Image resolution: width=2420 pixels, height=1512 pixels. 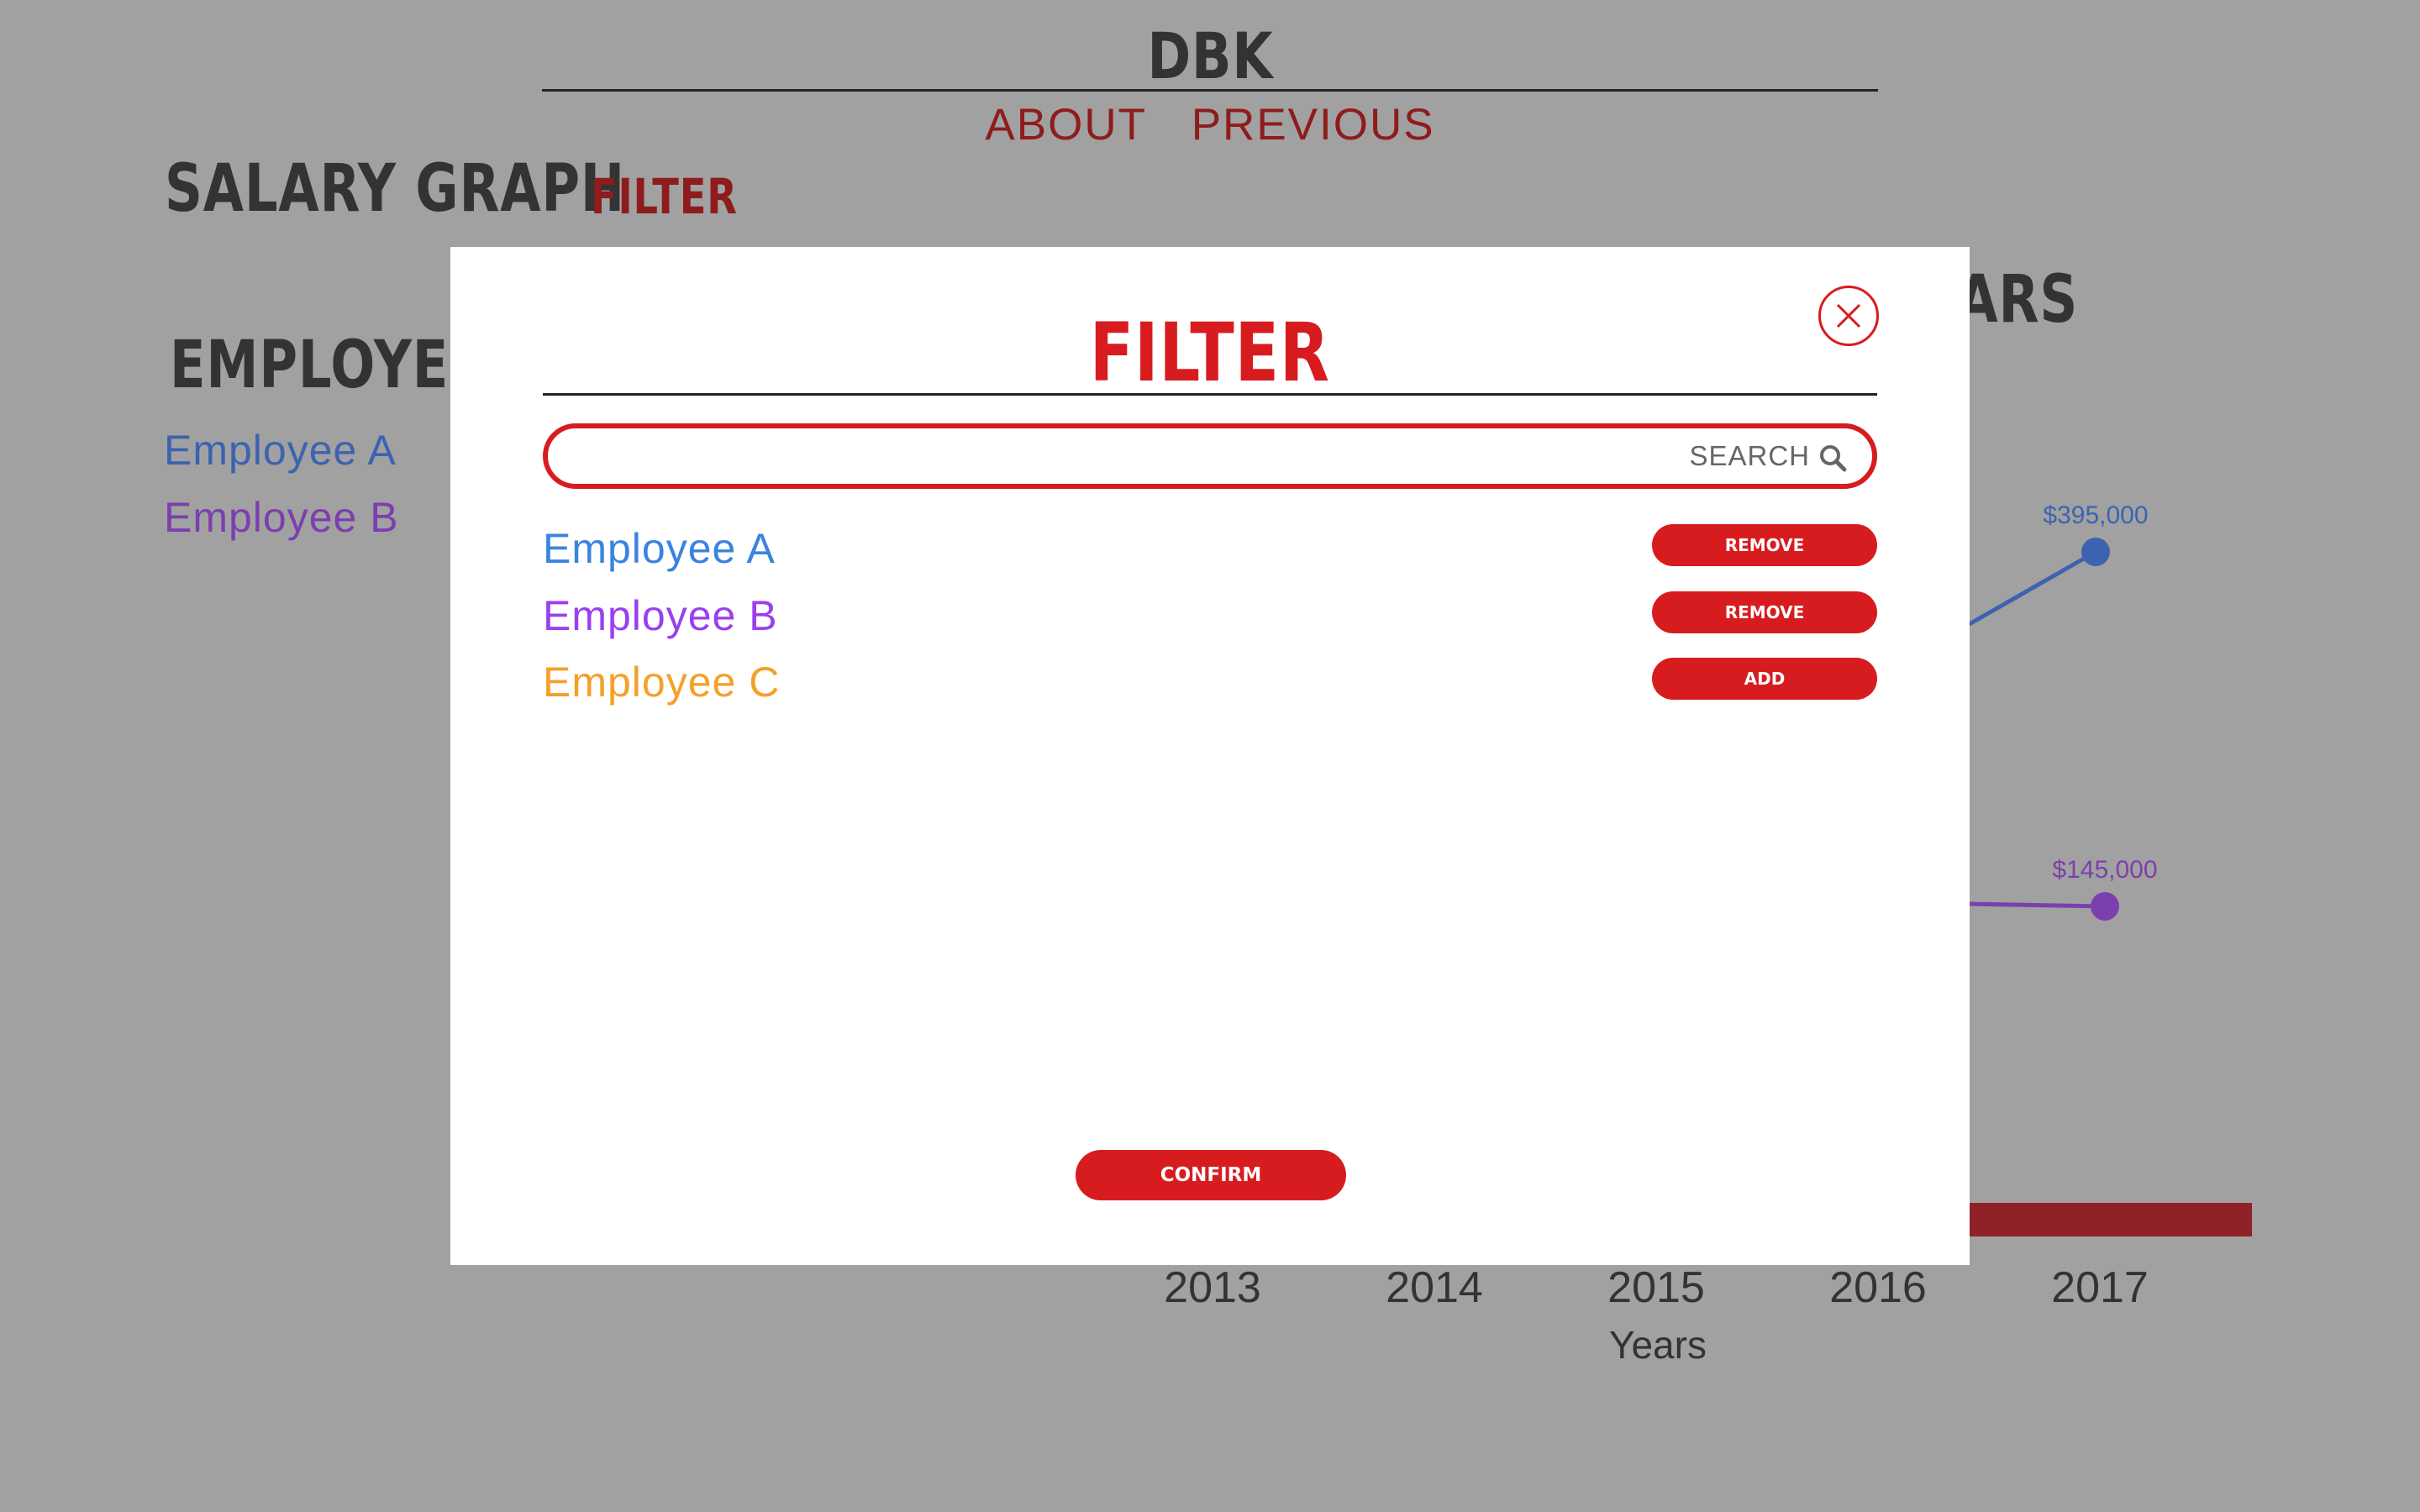 What do you see at coordinates (1656, 1287) in the screenshot?
I see `x-tick-label: 2015` at bounding box center [1656, 1287].